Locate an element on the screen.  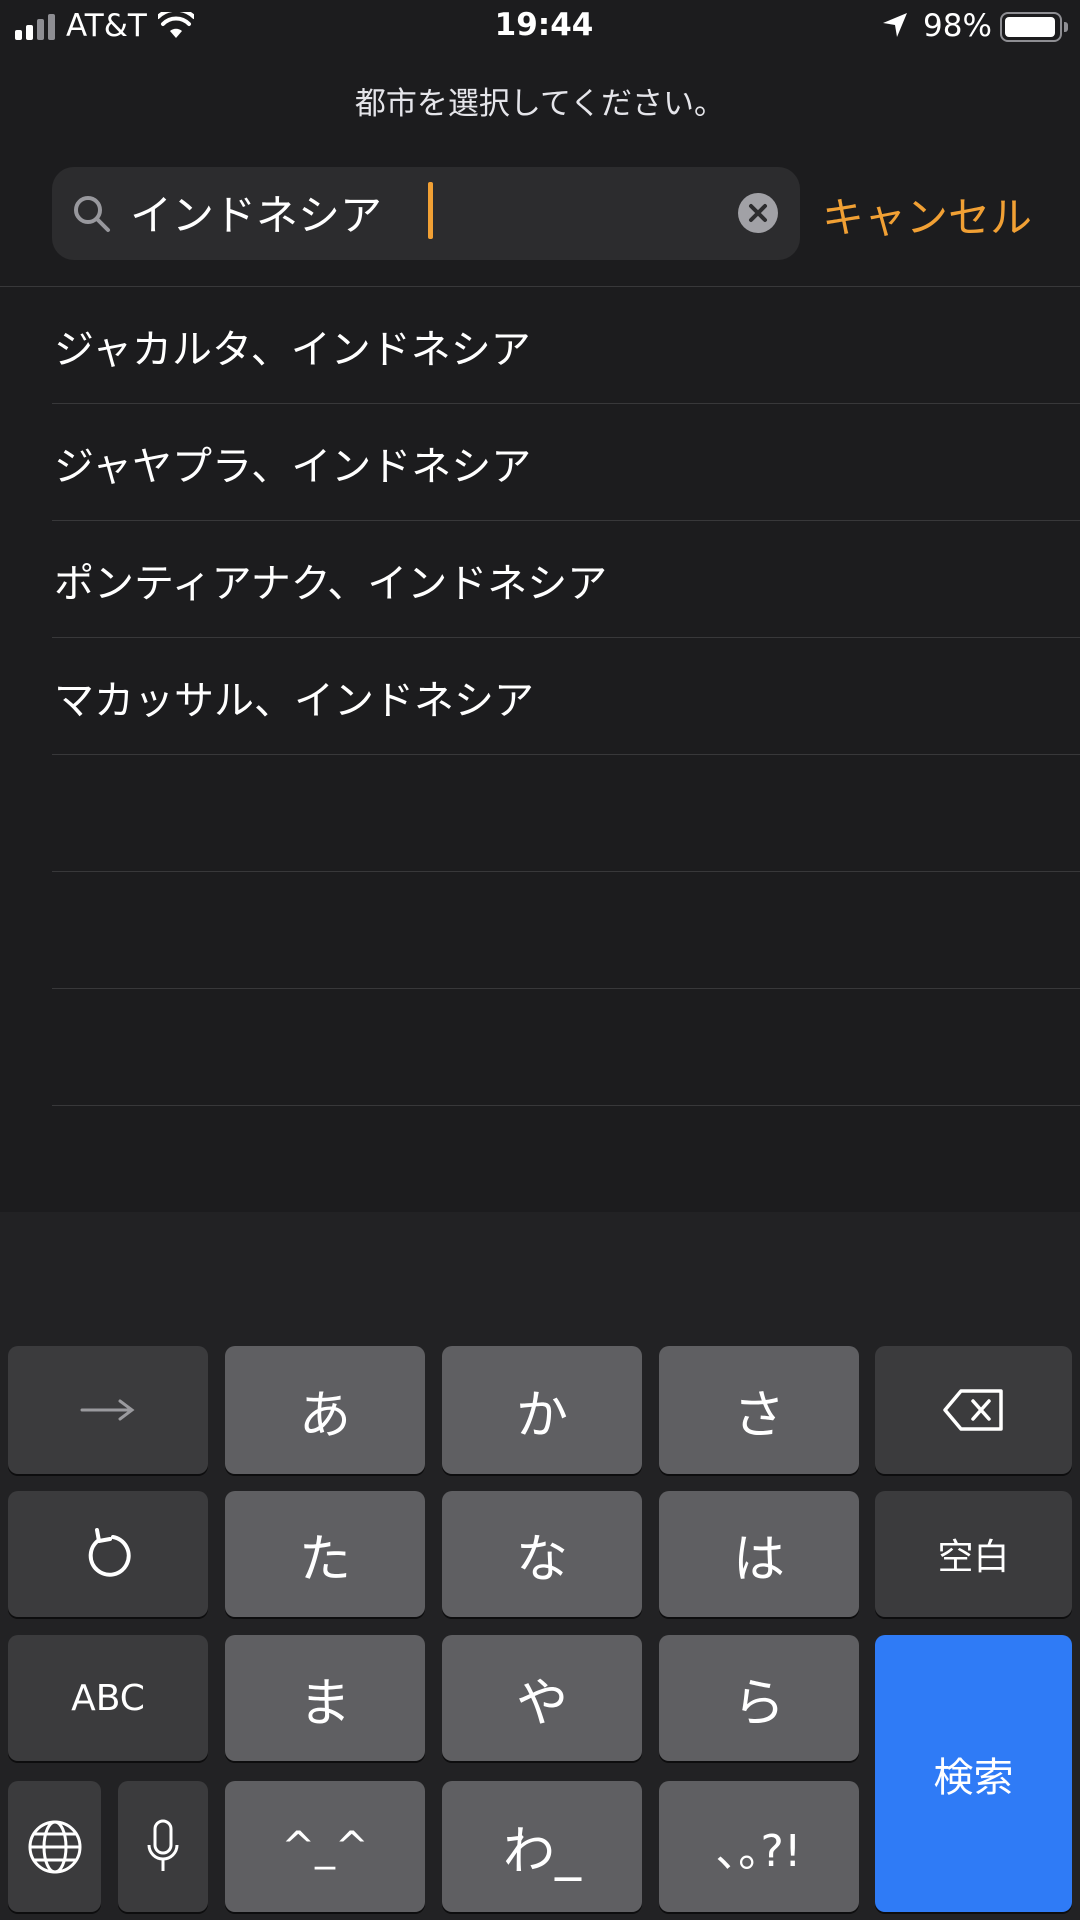
key-ra: ら is located at coordinates (759, 1698).